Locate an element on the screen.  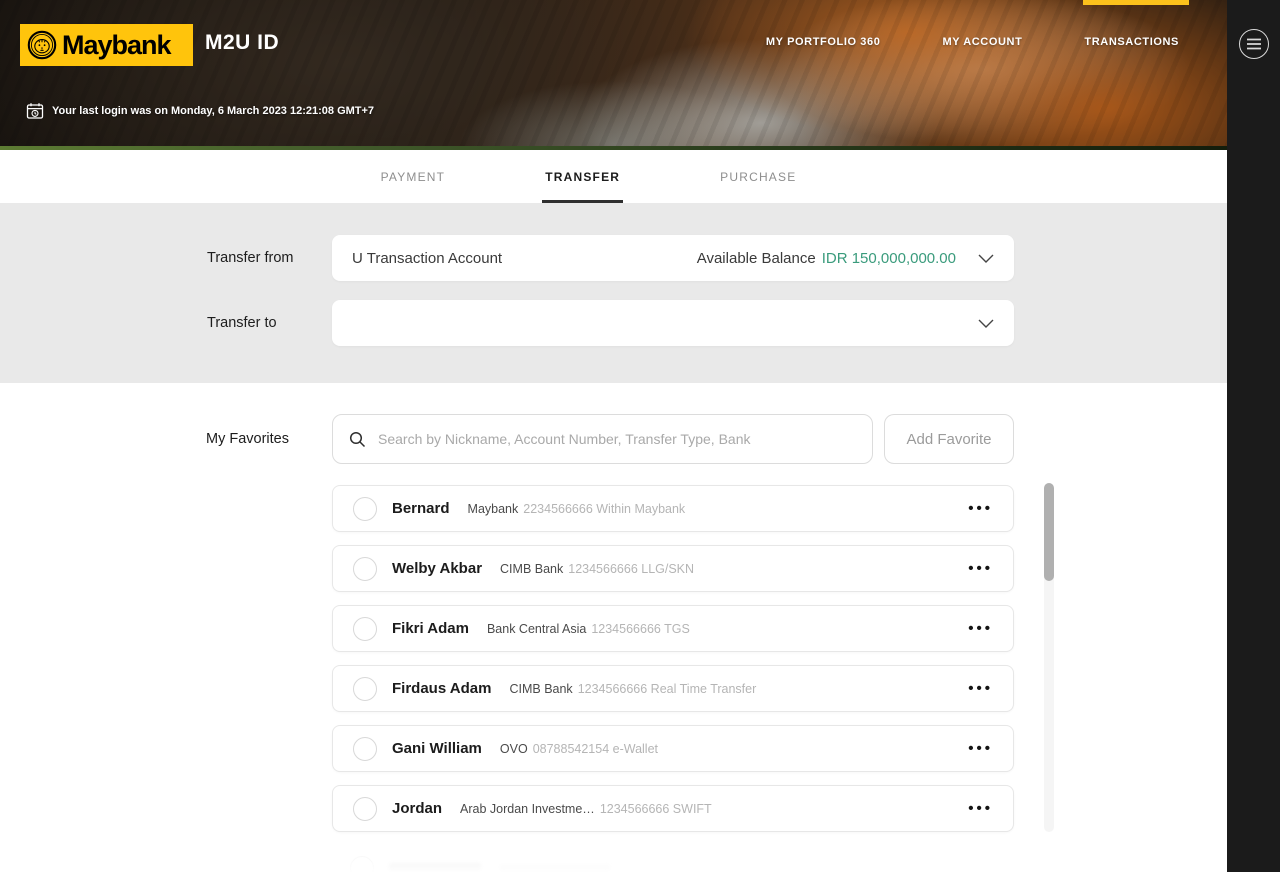
add-favorite-button: Add Favorite is located at coordinates (949, 439).